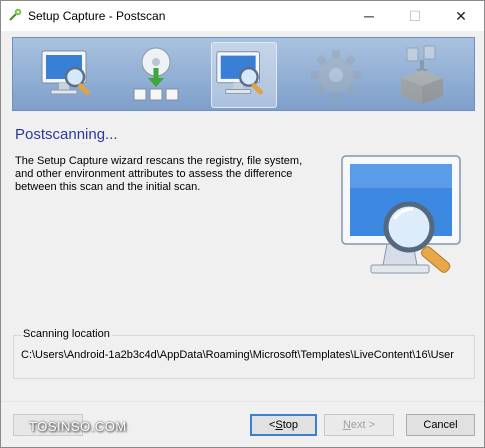 This screenshot has width=485, height=448. Describe the element at coordinates (78, 426) in the screenshot. I see `watermark-text: TOSINSO.COM` at that location.